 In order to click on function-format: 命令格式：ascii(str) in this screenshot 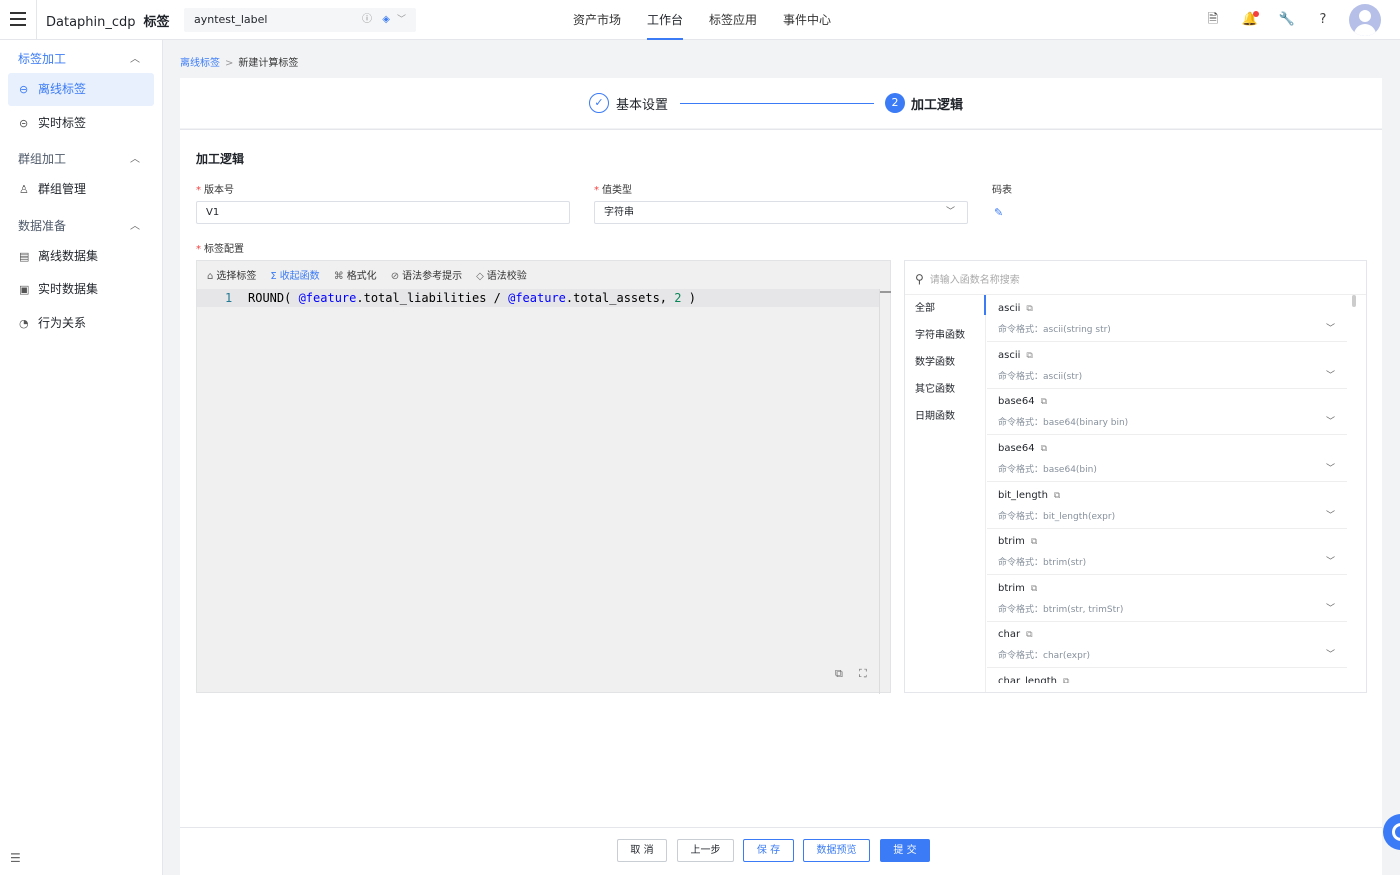, I will do `click(1040, 375)`.